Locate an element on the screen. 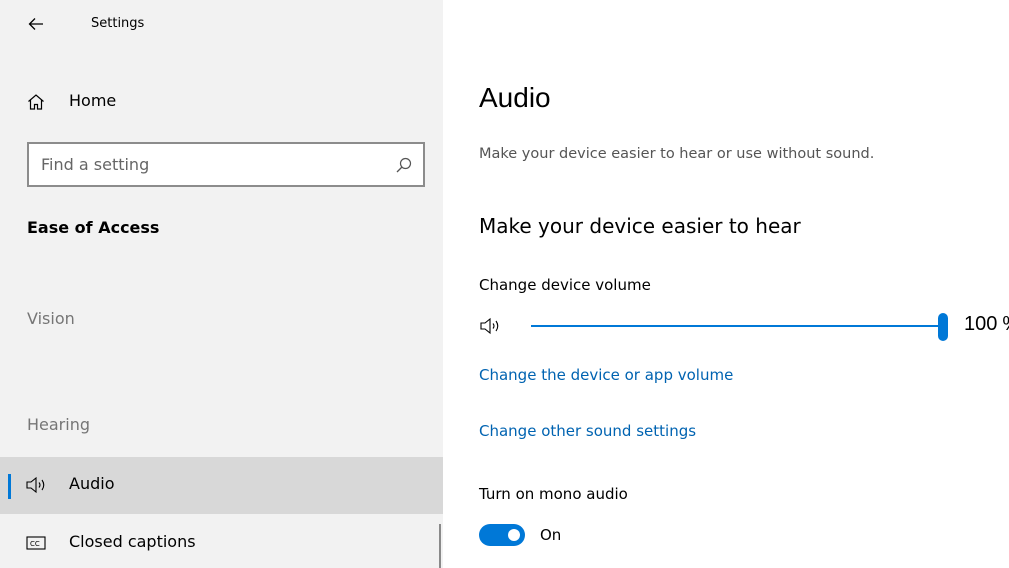 The width and height of the screenshot is (1009, 568). mono-audio-label: Turn on mono audio is located at coordinates (553, 494).